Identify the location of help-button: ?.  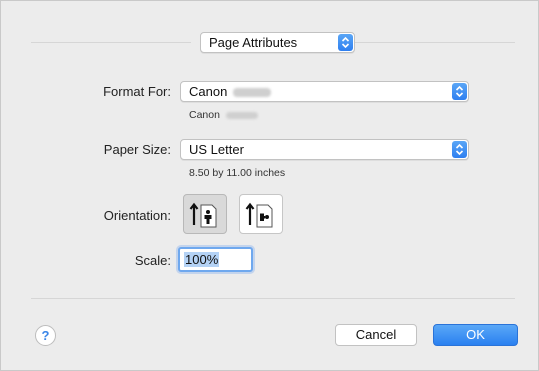
(45, 335).